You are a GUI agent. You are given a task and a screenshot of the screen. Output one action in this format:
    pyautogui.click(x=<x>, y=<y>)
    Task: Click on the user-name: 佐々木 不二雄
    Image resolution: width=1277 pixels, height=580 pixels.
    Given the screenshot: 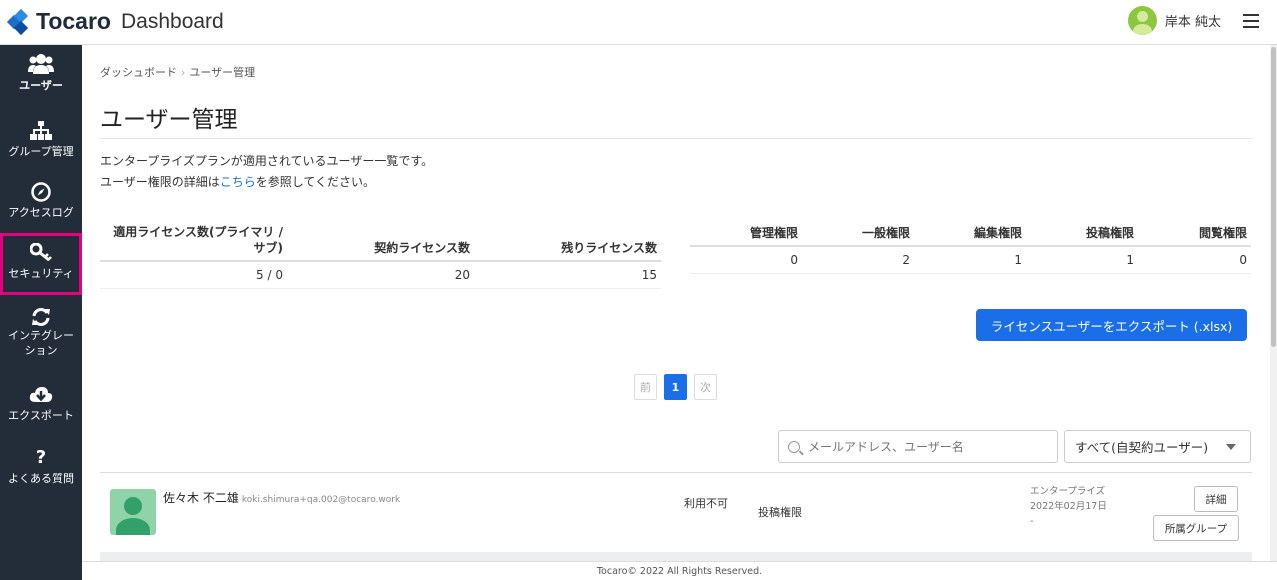 What is the action you would take?
    pyautogui.click(x=201, y=498)
    